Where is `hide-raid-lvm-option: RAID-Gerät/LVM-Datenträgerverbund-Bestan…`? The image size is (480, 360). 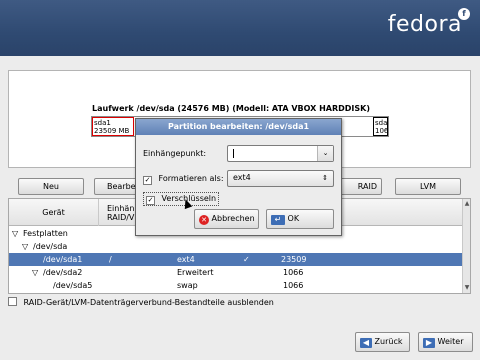 hide-raid-lvm-option: RAID-Gerät/LVM-Datenträgerverbund-Bestan… is located at coordinates (141, 303).